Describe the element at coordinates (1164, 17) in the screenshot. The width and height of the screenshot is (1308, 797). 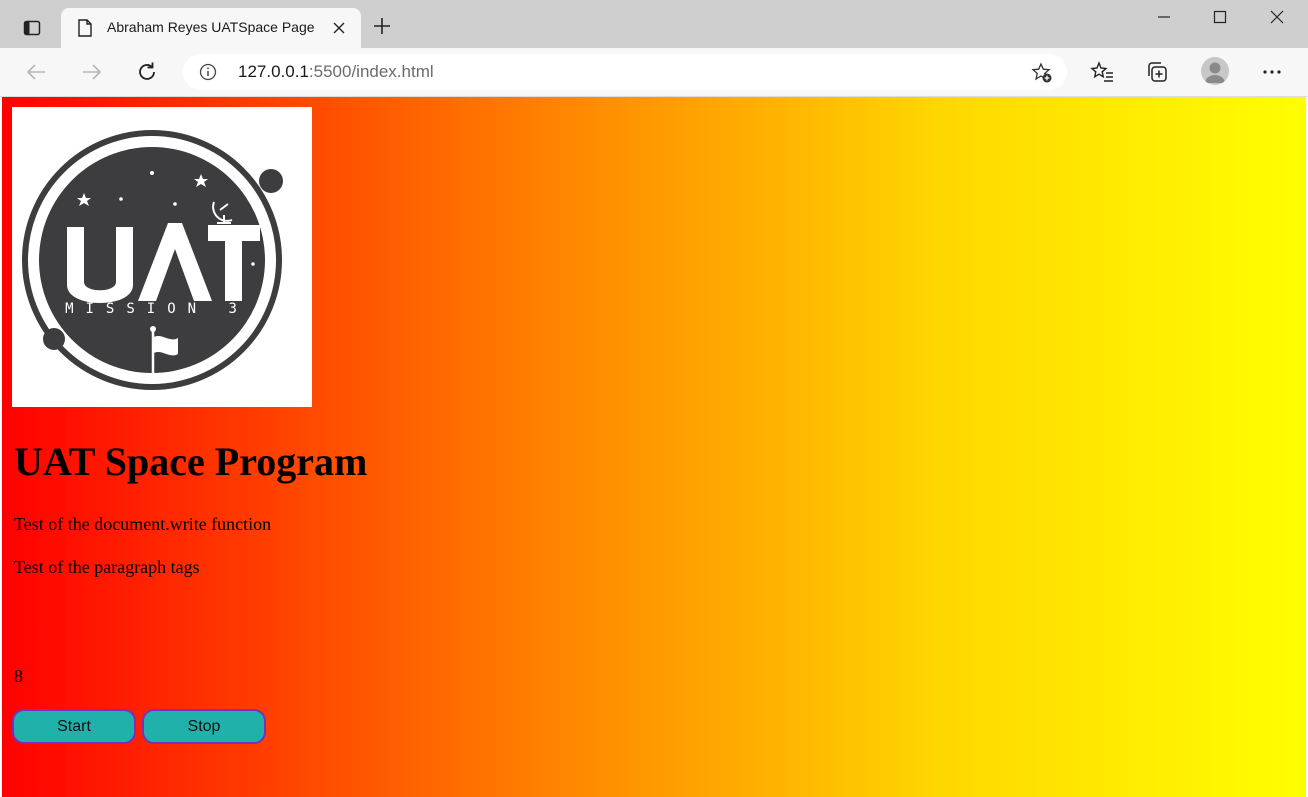
I see `minimize-icon` at that location.